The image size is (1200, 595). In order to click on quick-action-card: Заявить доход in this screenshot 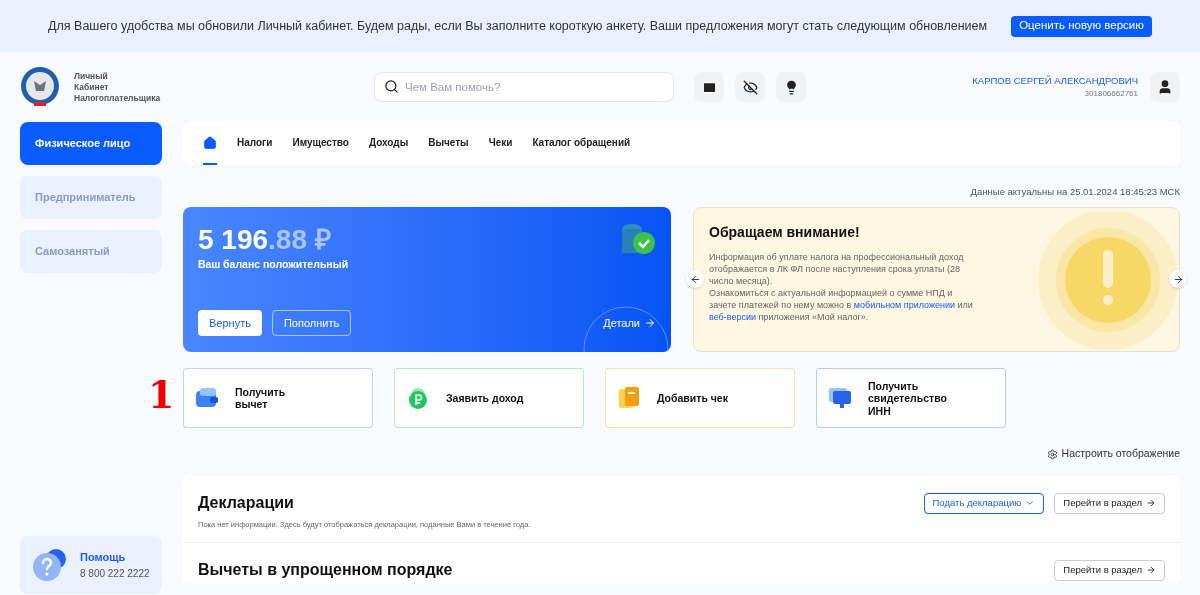, I will do `click(489, 398)`.